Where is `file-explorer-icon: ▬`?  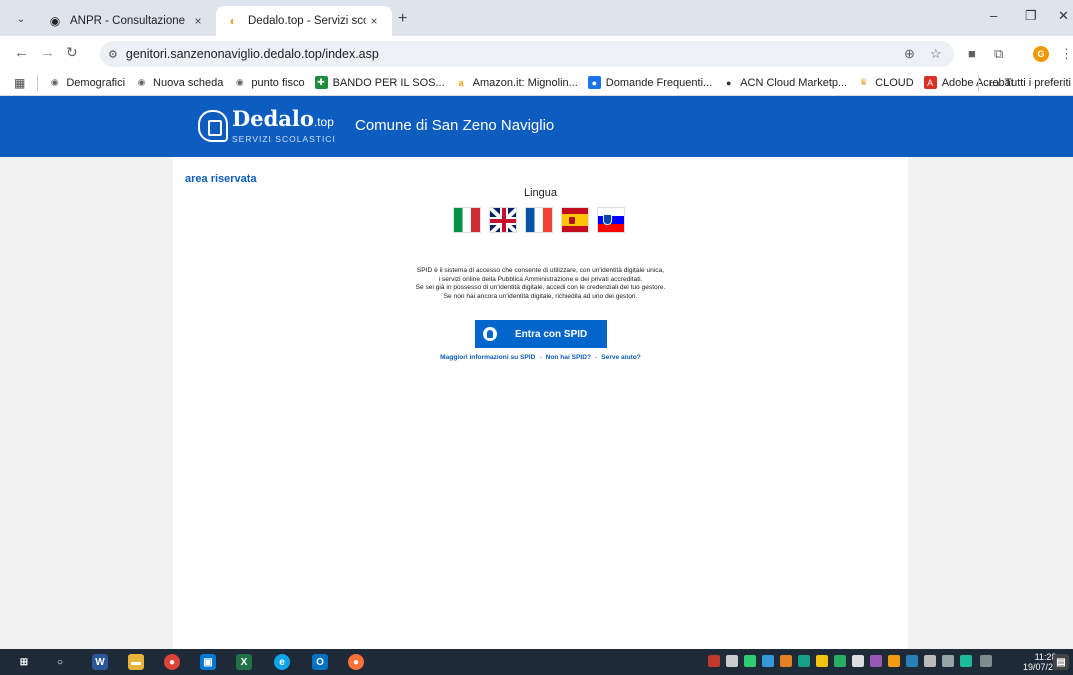 file-explorer-icon: ▬ is located at coordinates (136, 662).